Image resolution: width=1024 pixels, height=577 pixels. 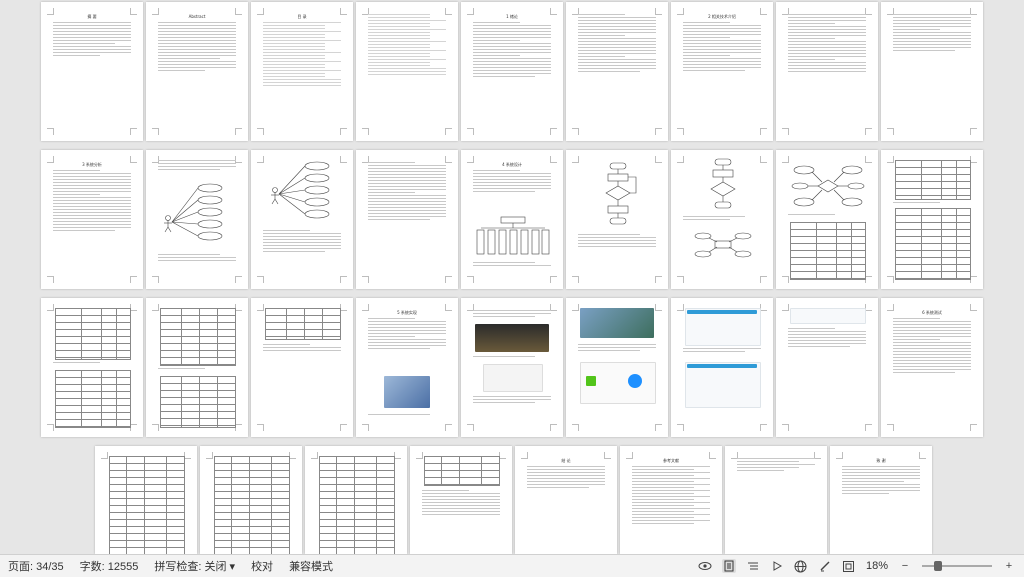 I want to click on page-thumbnail: 摘 要, so click(x=92, y=71).